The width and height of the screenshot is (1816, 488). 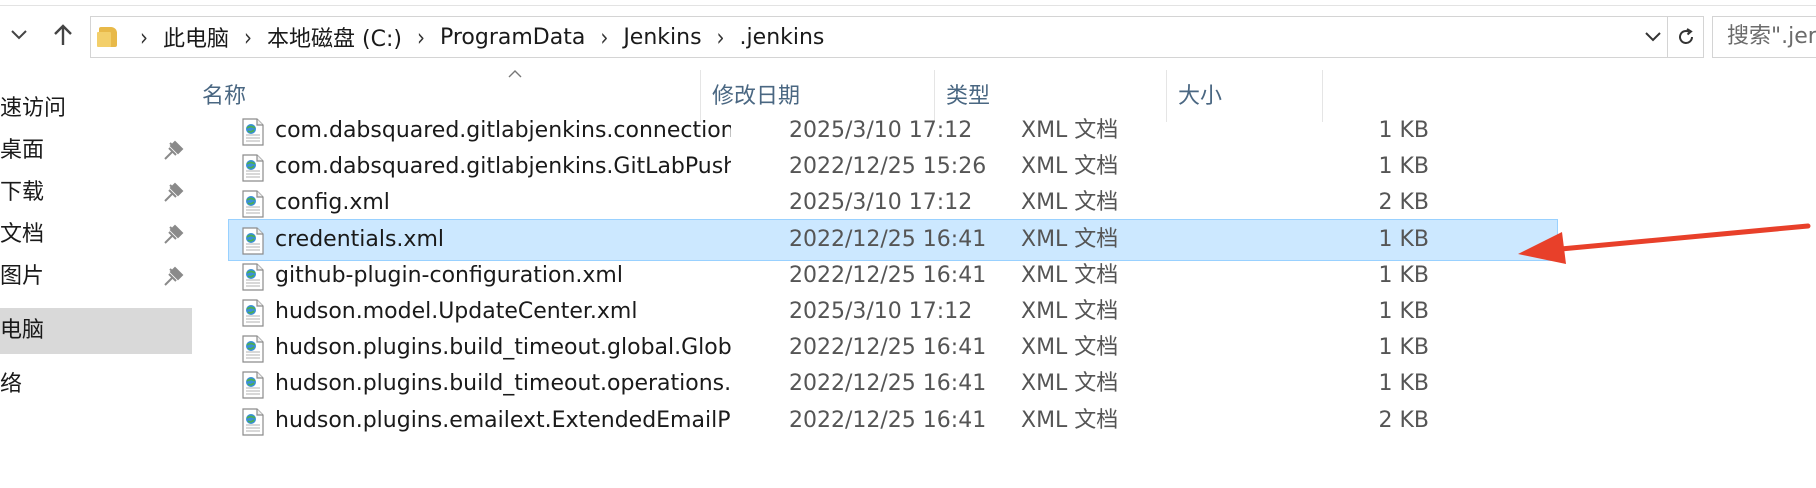 I want to click on recent-locations-chevron-icon, so click(x=19, y=35).